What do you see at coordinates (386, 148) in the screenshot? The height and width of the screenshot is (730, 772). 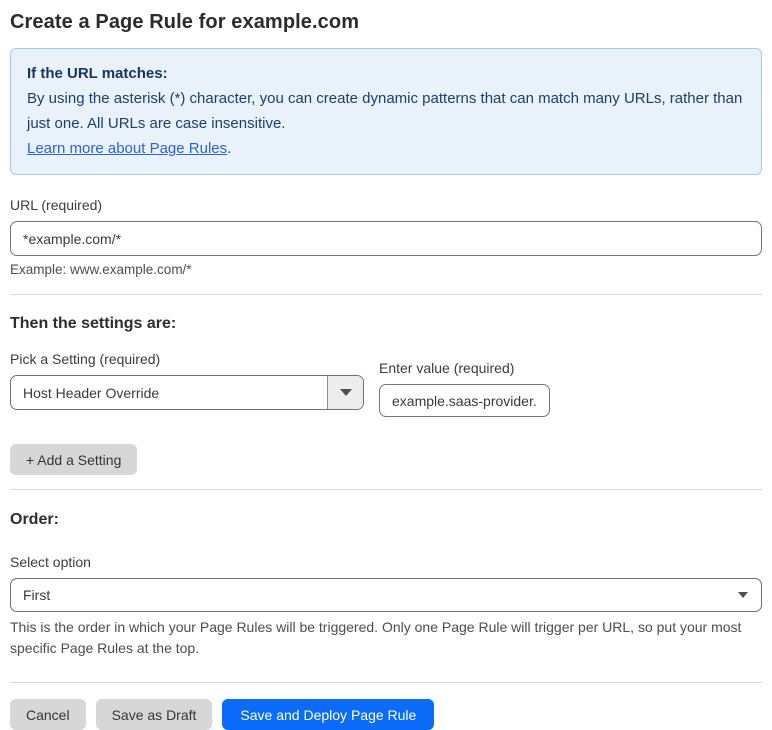 I see `info-box-link-row: Learn more about Page Rules.` at bounding box center [386, 148].